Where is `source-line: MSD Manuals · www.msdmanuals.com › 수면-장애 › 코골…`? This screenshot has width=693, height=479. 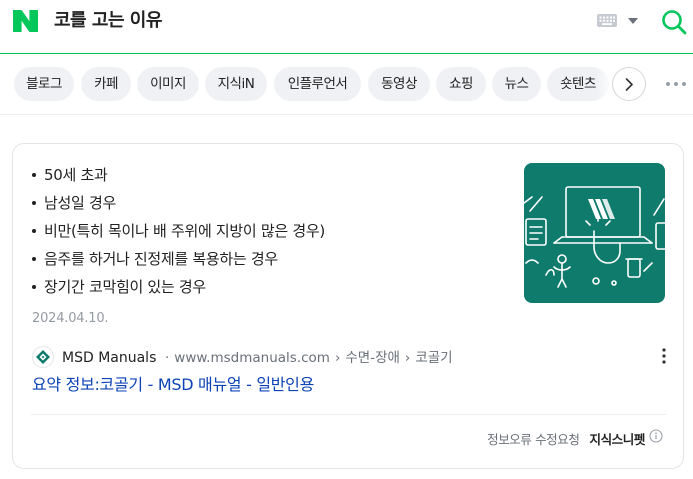
source-line: MSD Manuals · www.msdmanuals.com › 수면-장애 › 코골… is located at coordinates (352, 358).